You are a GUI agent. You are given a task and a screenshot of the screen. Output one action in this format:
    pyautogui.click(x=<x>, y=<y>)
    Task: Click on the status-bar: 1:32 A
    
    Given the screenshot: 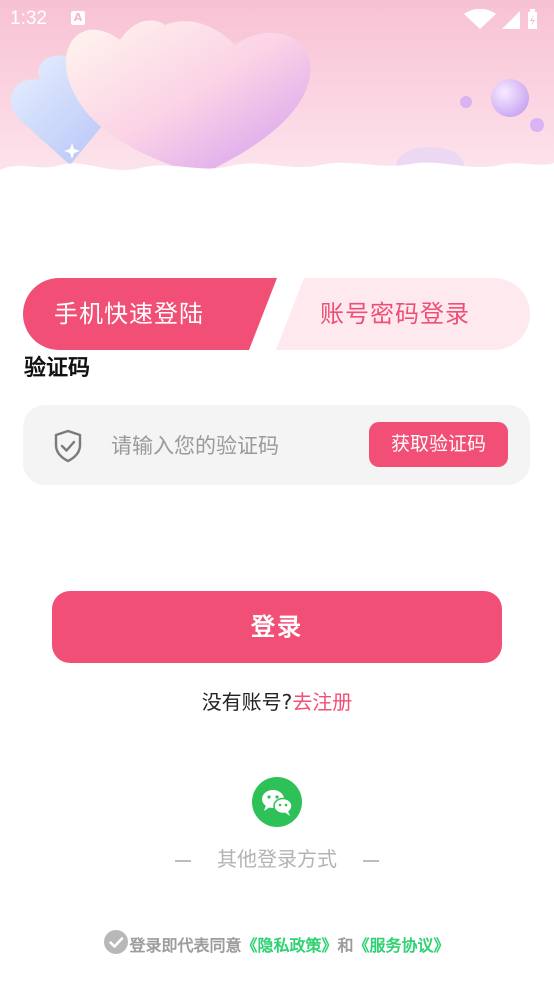 What is the action you would take?
    pyautogui.click(x=277, y=19)
    